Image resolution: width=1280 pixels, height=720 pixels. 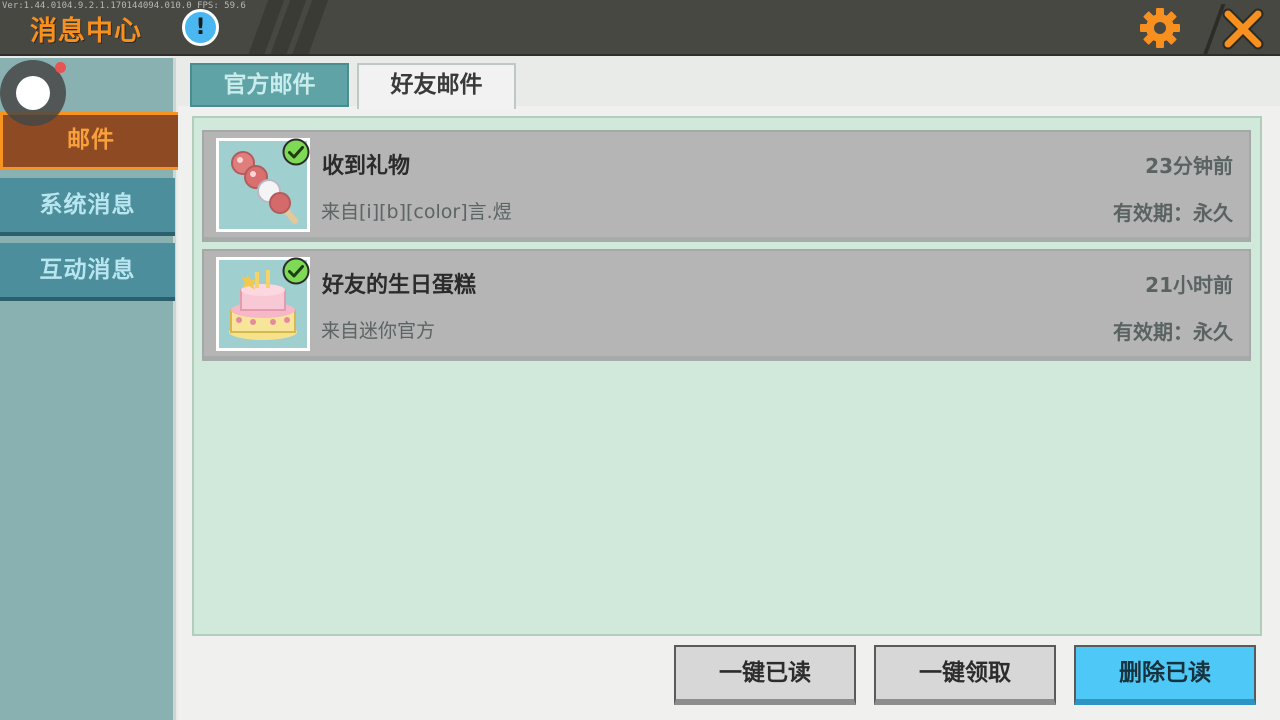 I want to click on gear-icon, so click(x=1160, y=28).